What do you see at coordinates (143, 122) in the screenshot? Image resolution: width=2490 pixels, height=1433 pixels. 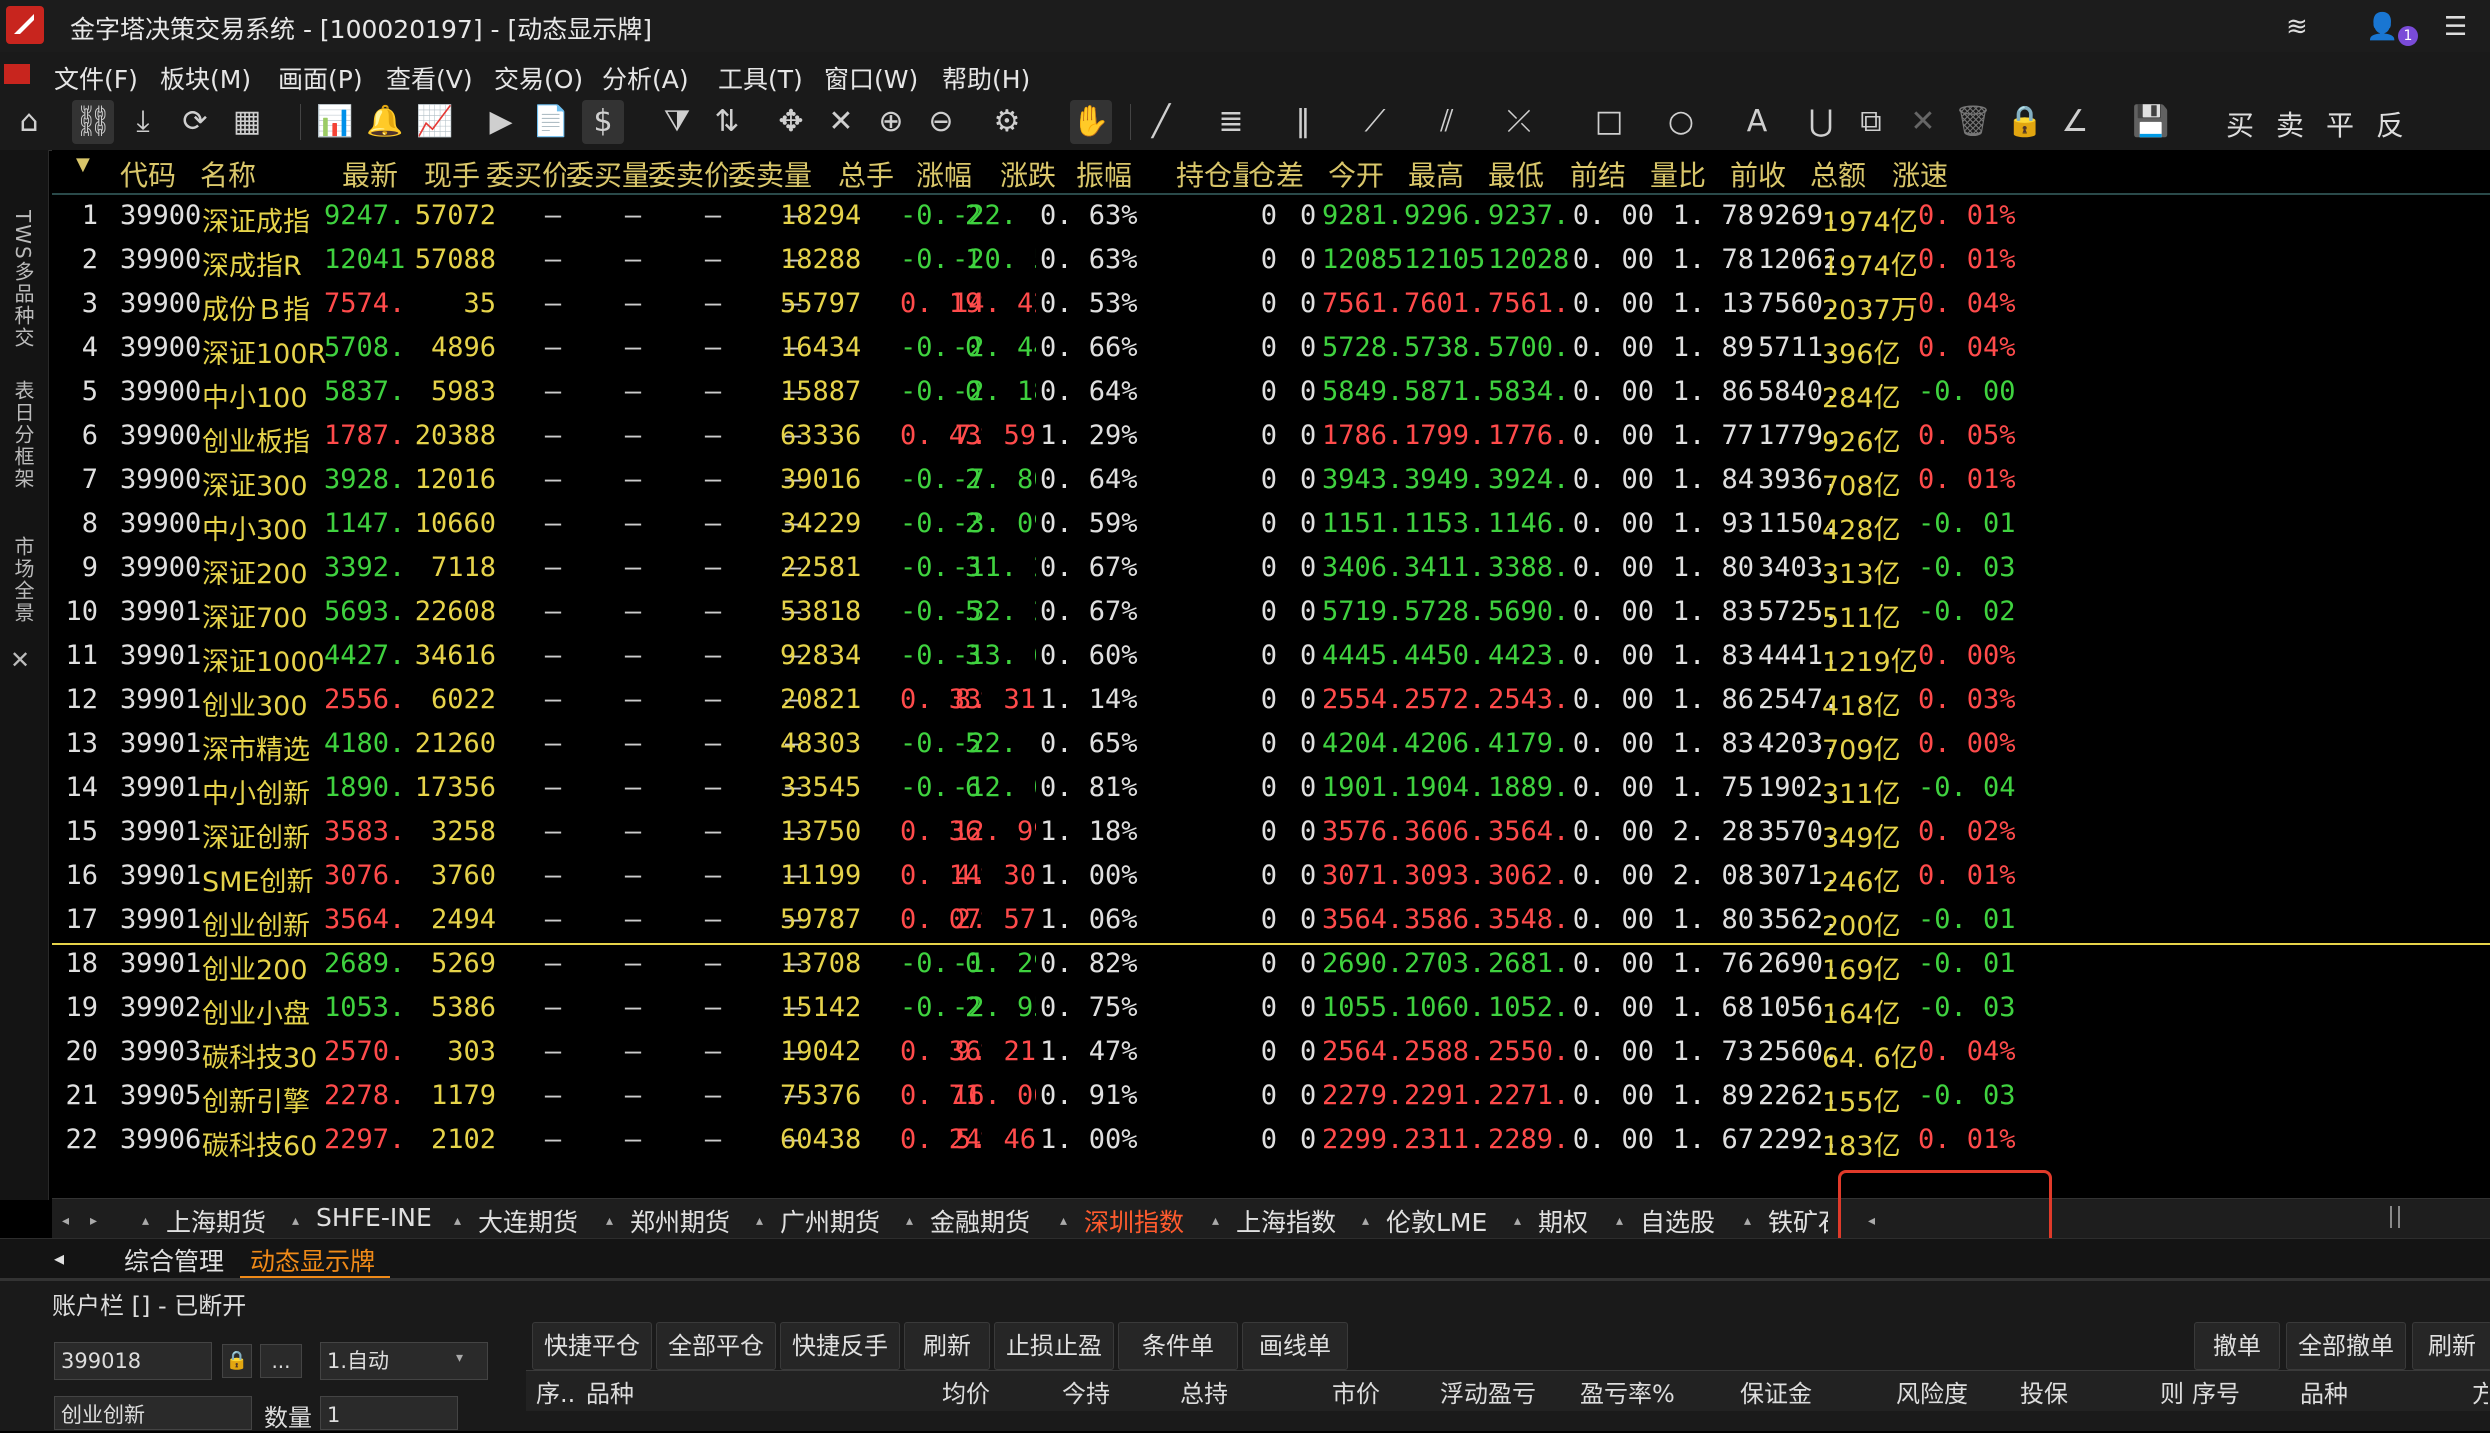 I see `download-icon: ⤓` at bounding box center [143, 122].